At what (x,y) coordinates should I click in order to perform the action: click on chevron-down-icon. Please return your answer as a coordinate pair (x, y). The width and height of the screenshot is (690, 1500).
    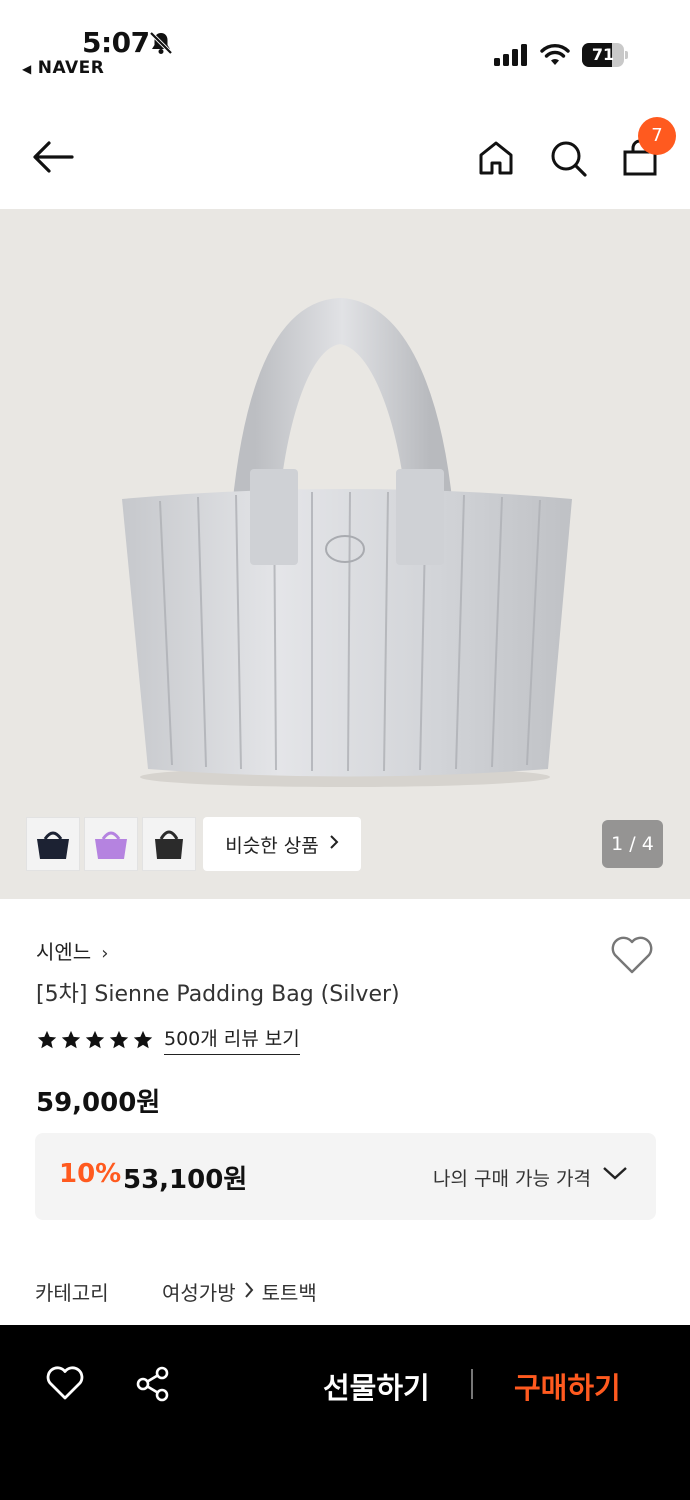
    Looking at the image, I should click on (615, 1175).